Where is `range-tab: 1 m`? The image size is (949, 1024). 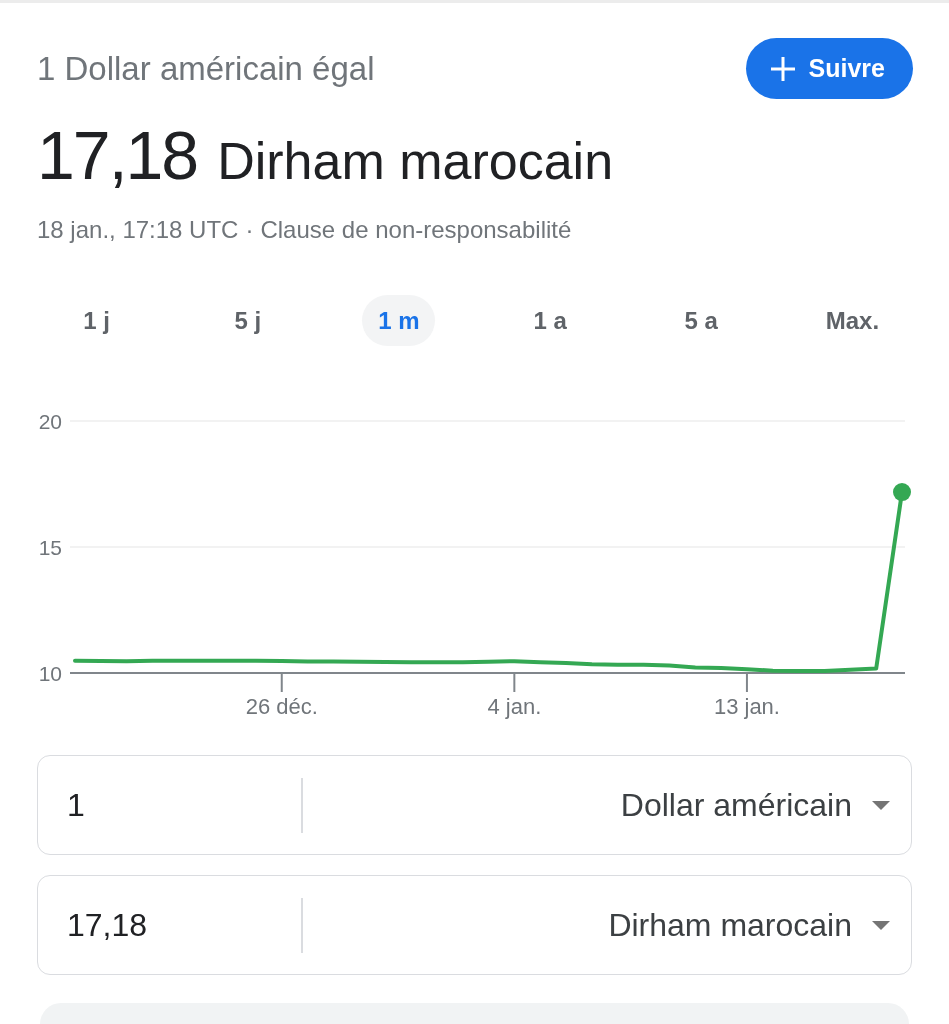
range-tab: 1 m is located at coordinates (399, 320).